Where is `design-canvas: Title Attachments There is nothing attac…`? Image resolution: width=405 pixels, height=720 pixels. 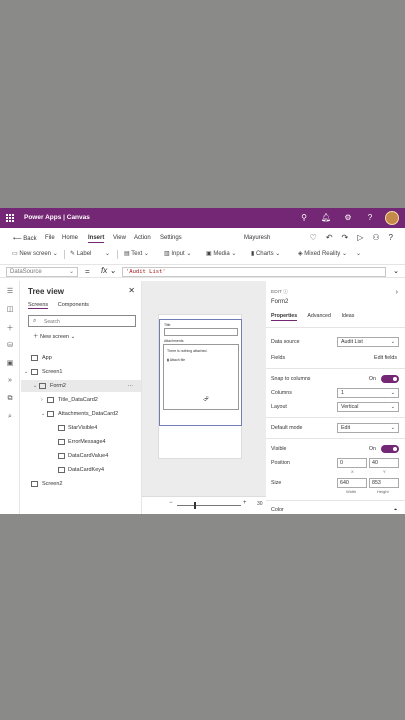 design-canvas: Title Attachments There is nothing attac… is located at coordinates (204, 388).